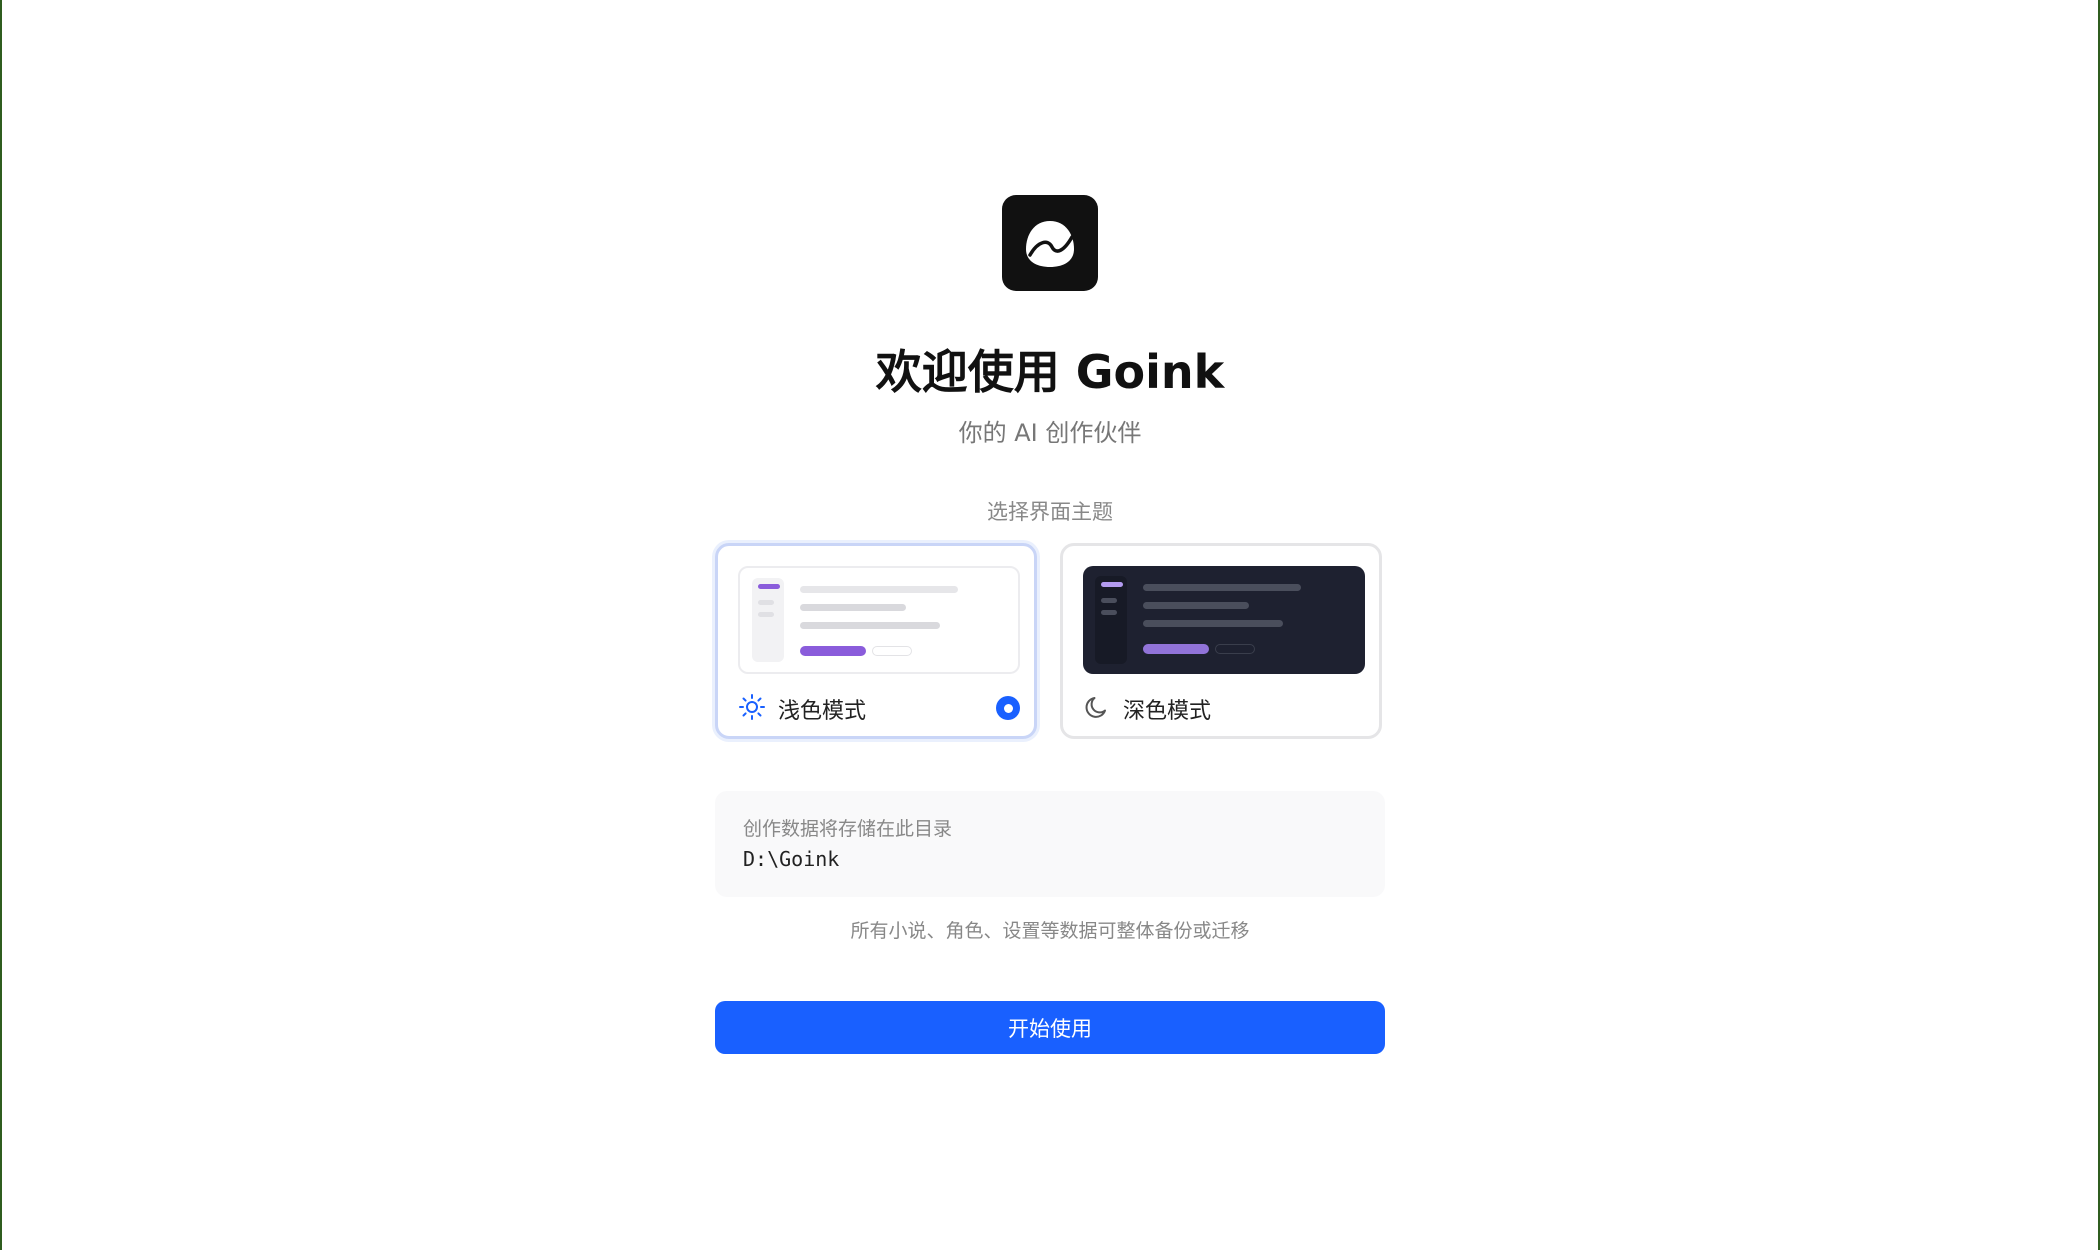 The image size is (2100, 1250). I want to click on theme-option-light: 浅色模式, so click(876, 641).